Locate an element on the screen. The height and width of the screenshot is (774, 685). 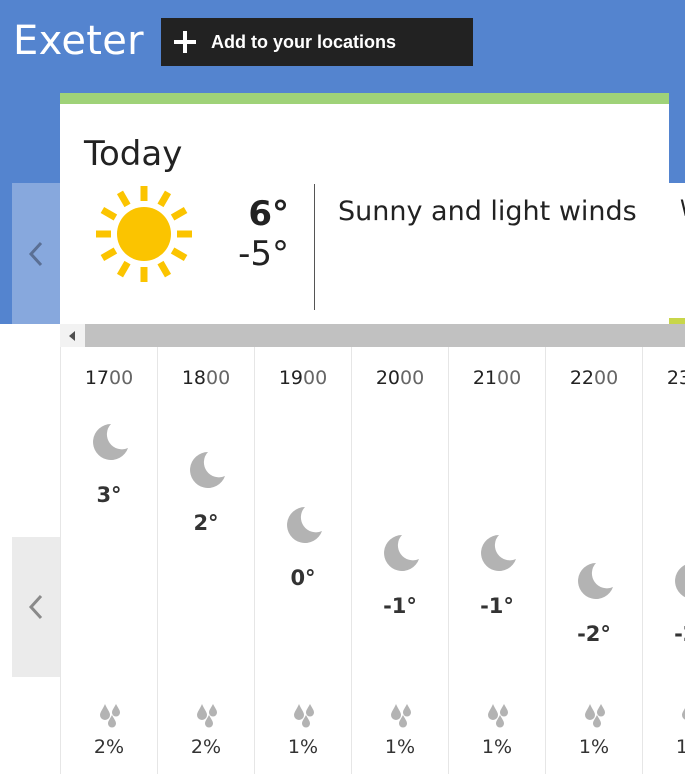
hour-time: 1700 is located at coordinates (109, 378).